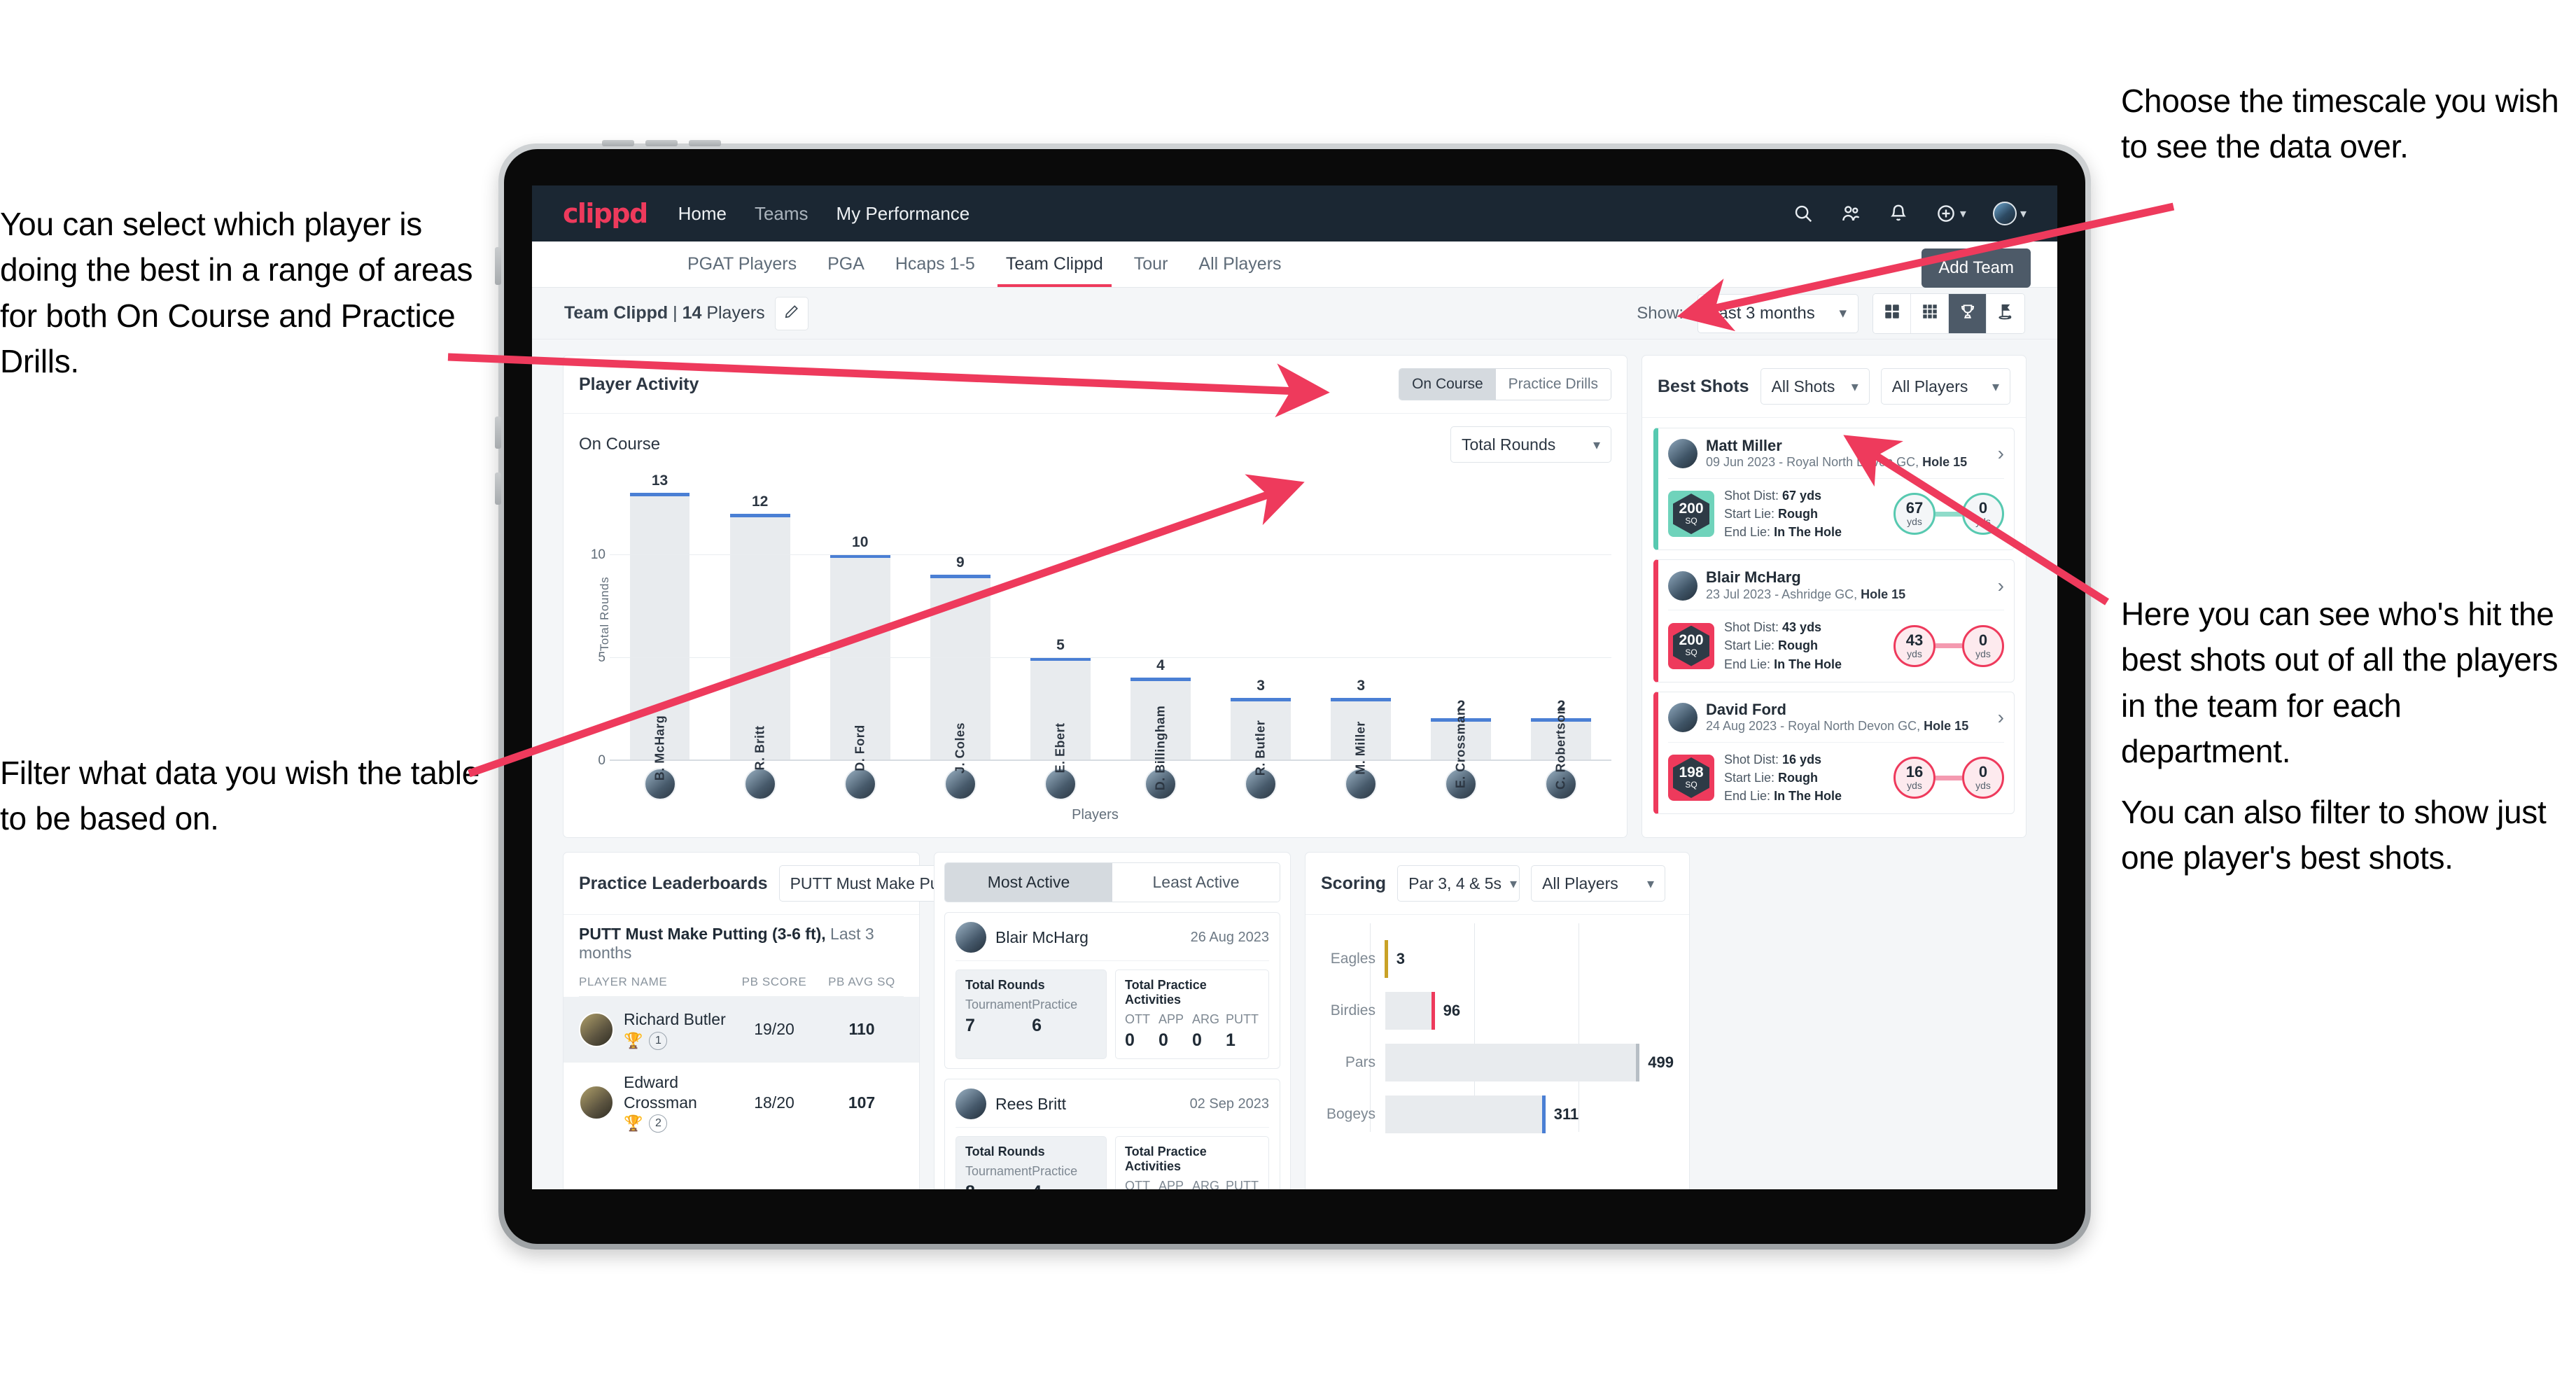 The width and height of the screenshot is (2576, 1386). Describe the element at coordinates (1261, 624) in the screenshot. I see `chart-bar-column: 3 R. Butler` at that location.